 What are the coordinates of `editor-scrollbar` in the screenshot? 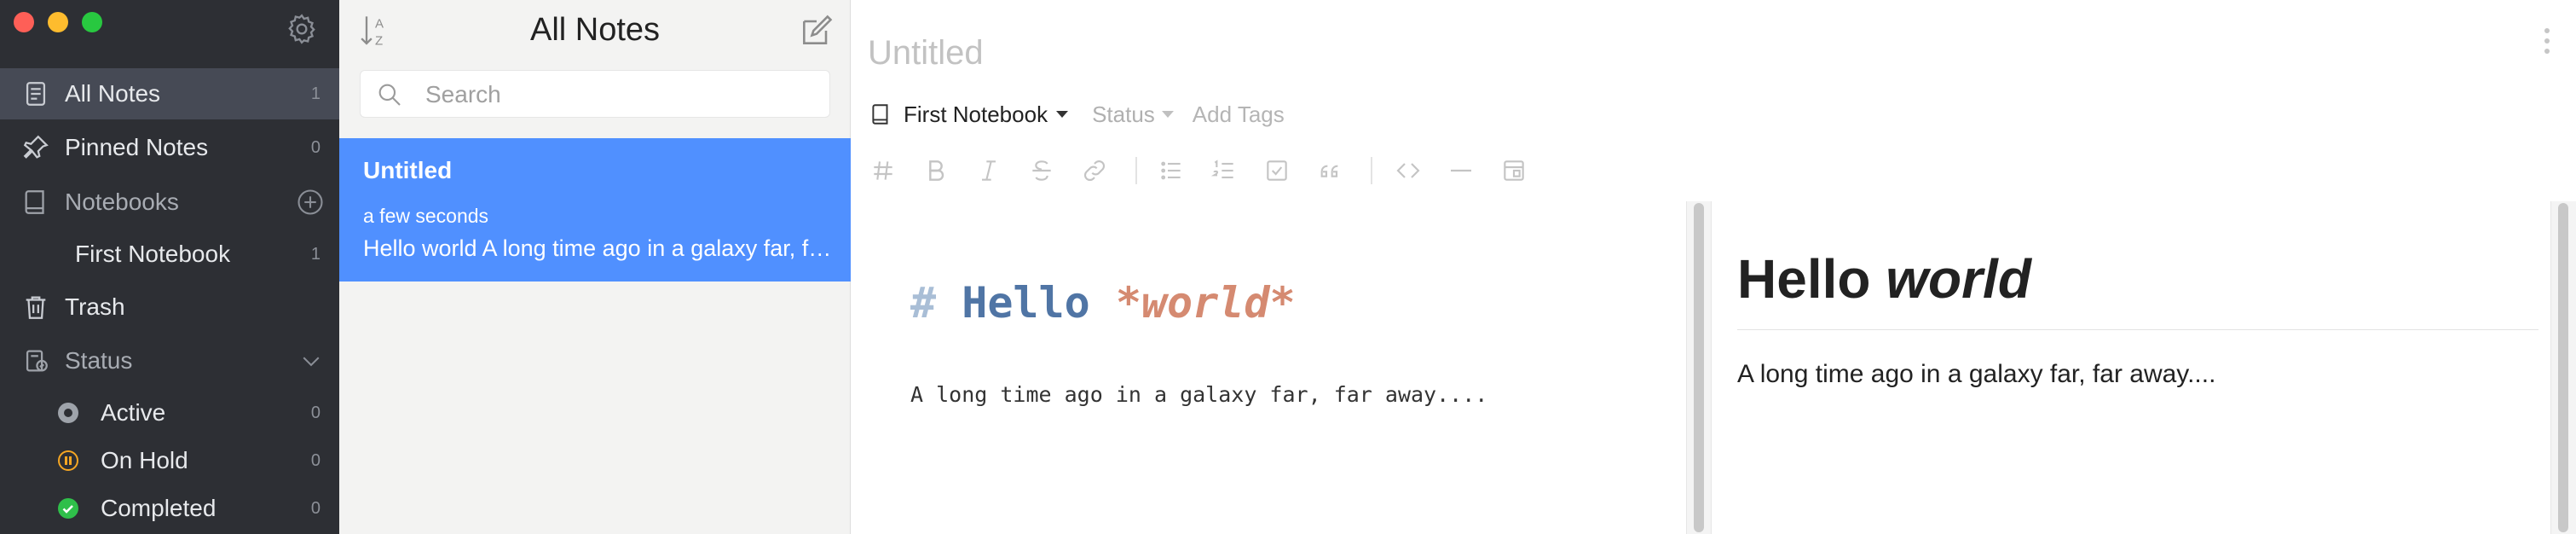 It's located at (1699, 367).